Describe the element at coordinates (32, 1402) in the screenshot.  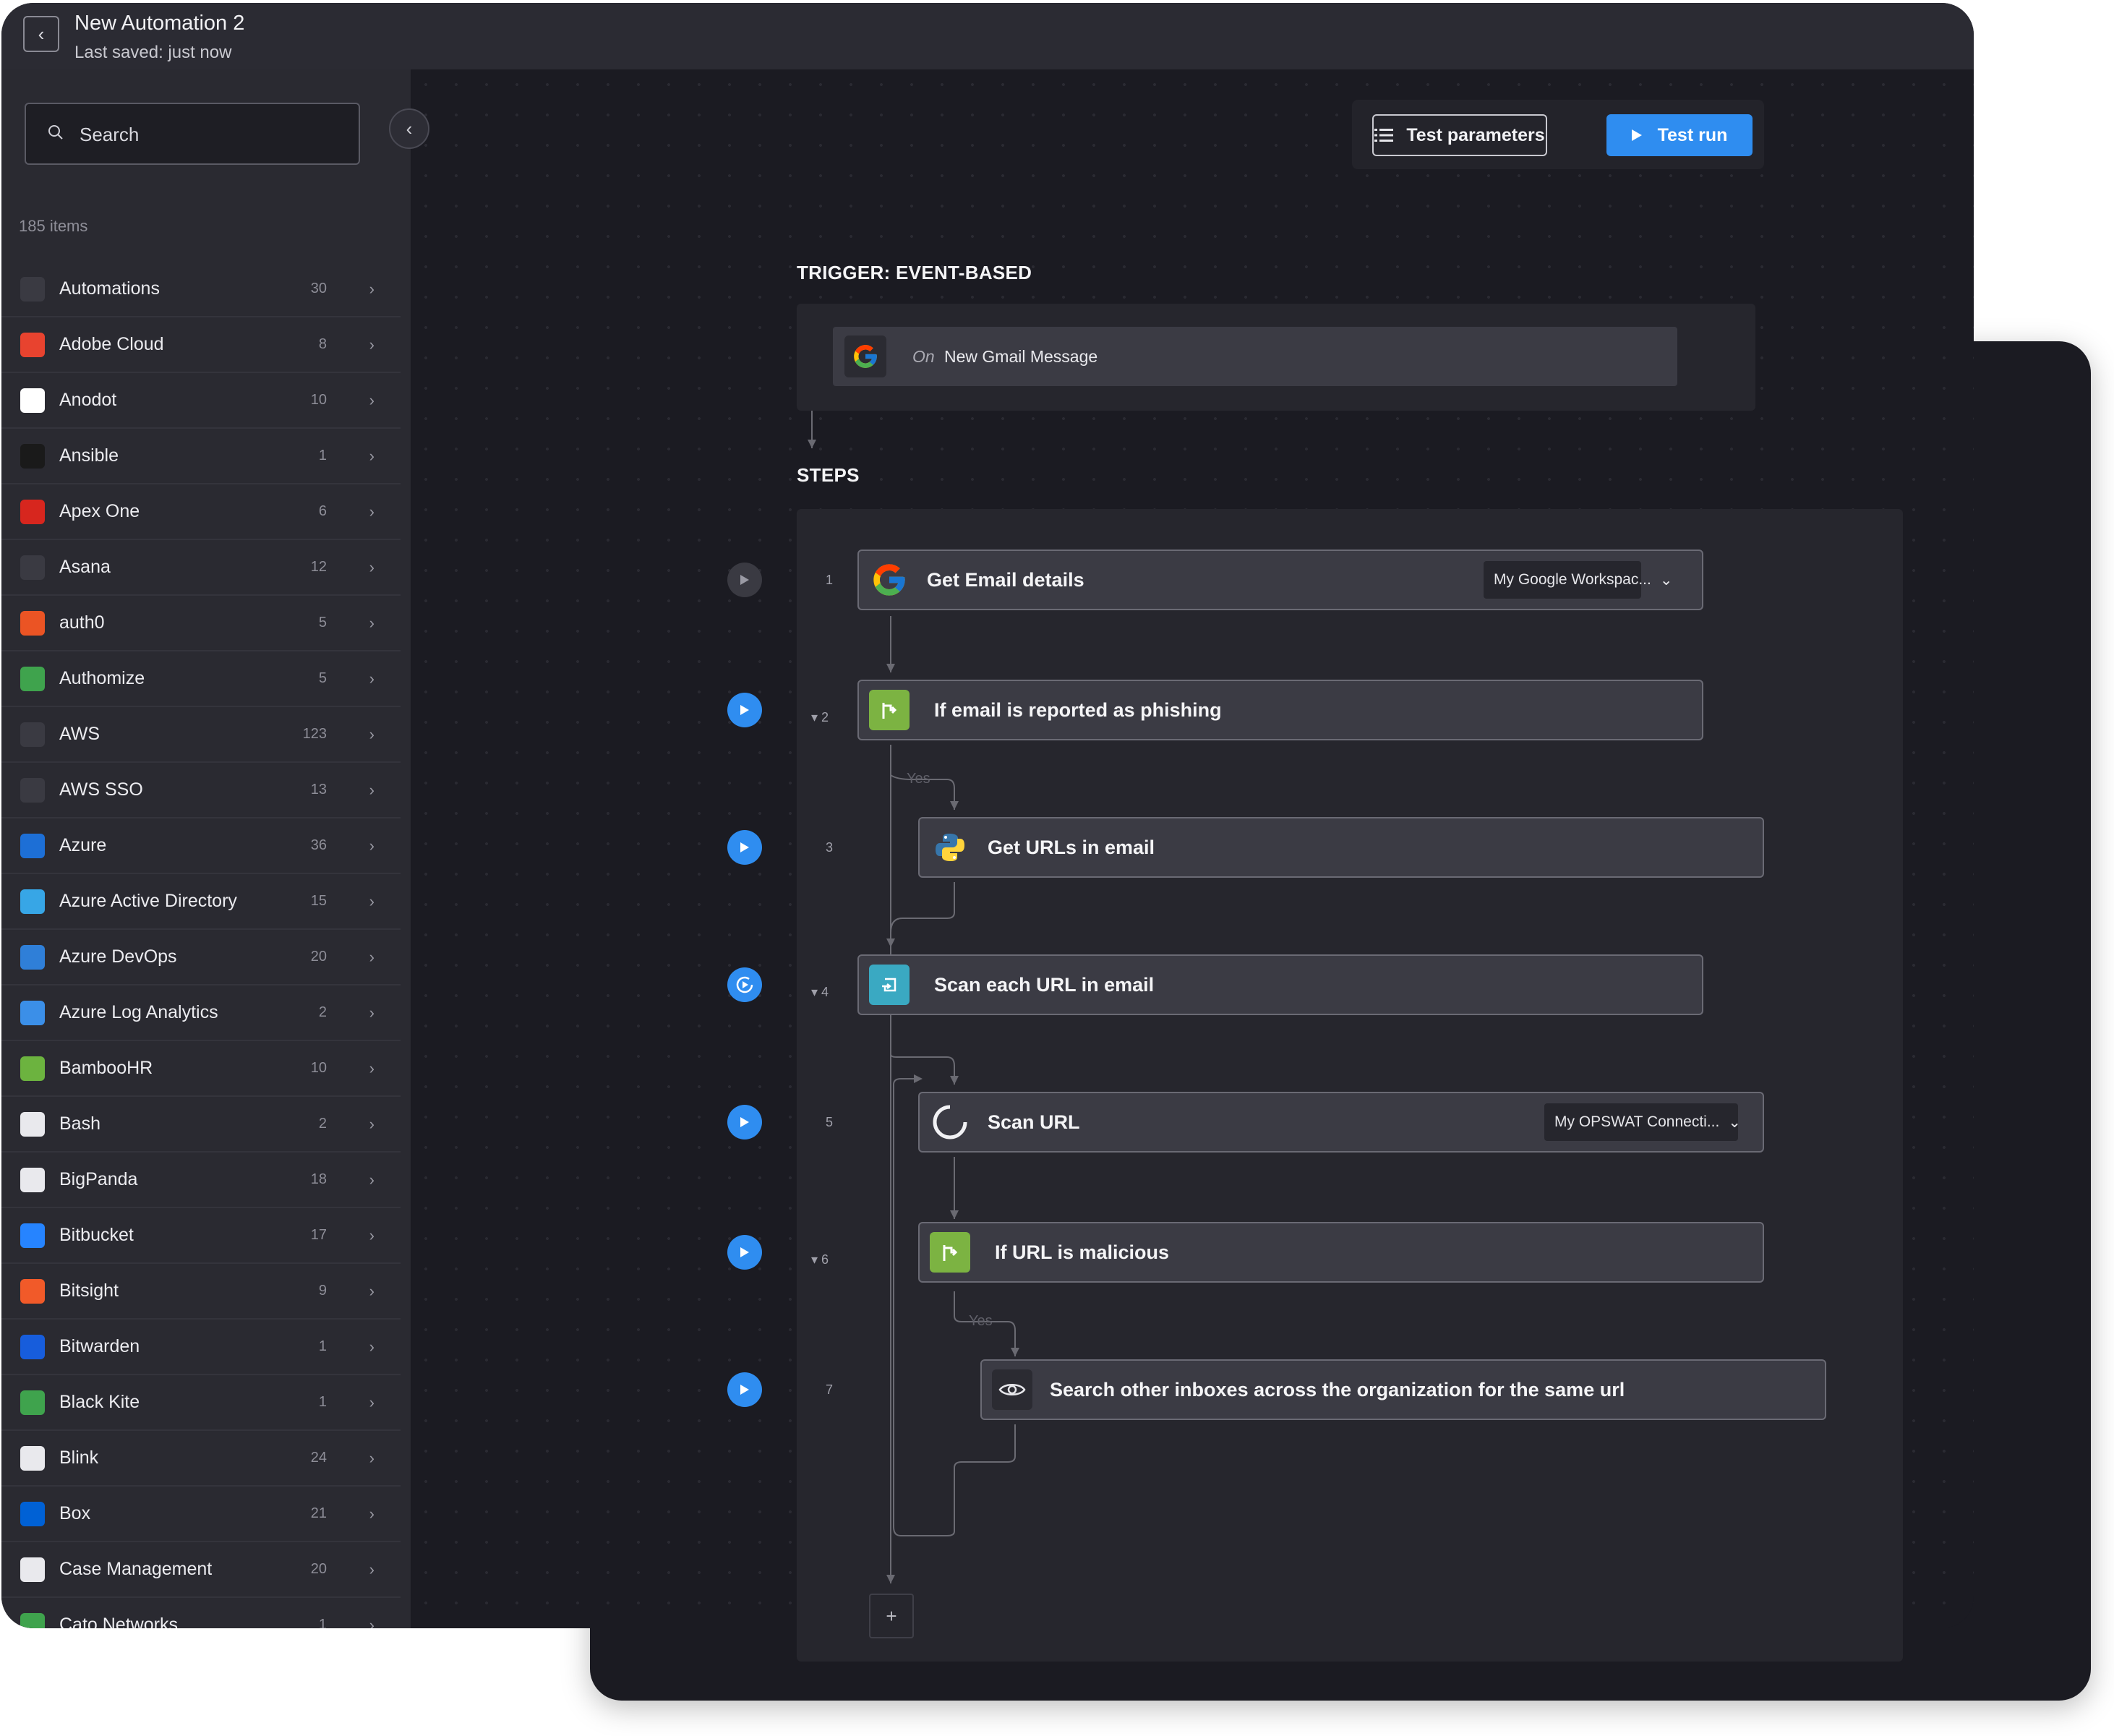
I see `black-kite-icon` at that location.